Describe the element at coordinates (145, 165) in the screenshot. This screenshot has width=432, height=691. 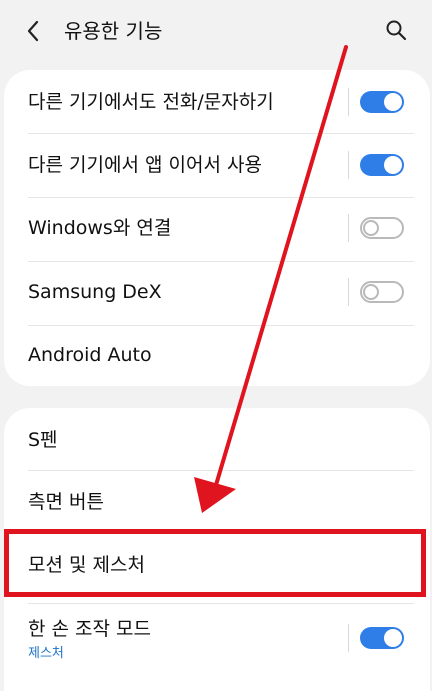
I see `setting-label: 다른 기기에서 앱 이어서 사용` at that location.